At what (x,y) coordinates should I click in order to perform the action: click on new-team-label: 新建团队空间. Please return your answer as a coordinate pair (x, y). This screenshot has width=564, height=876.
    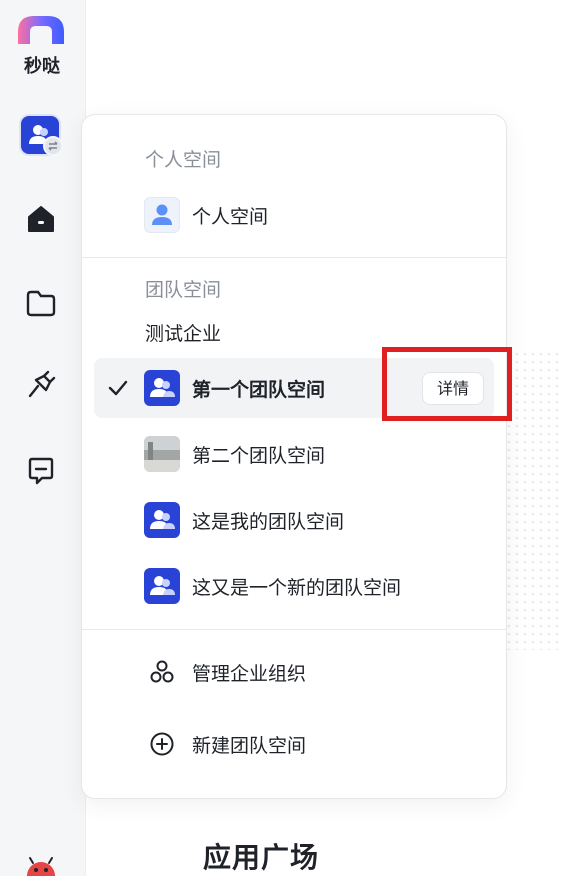
    Looking at the image, I should click on (249, 746).